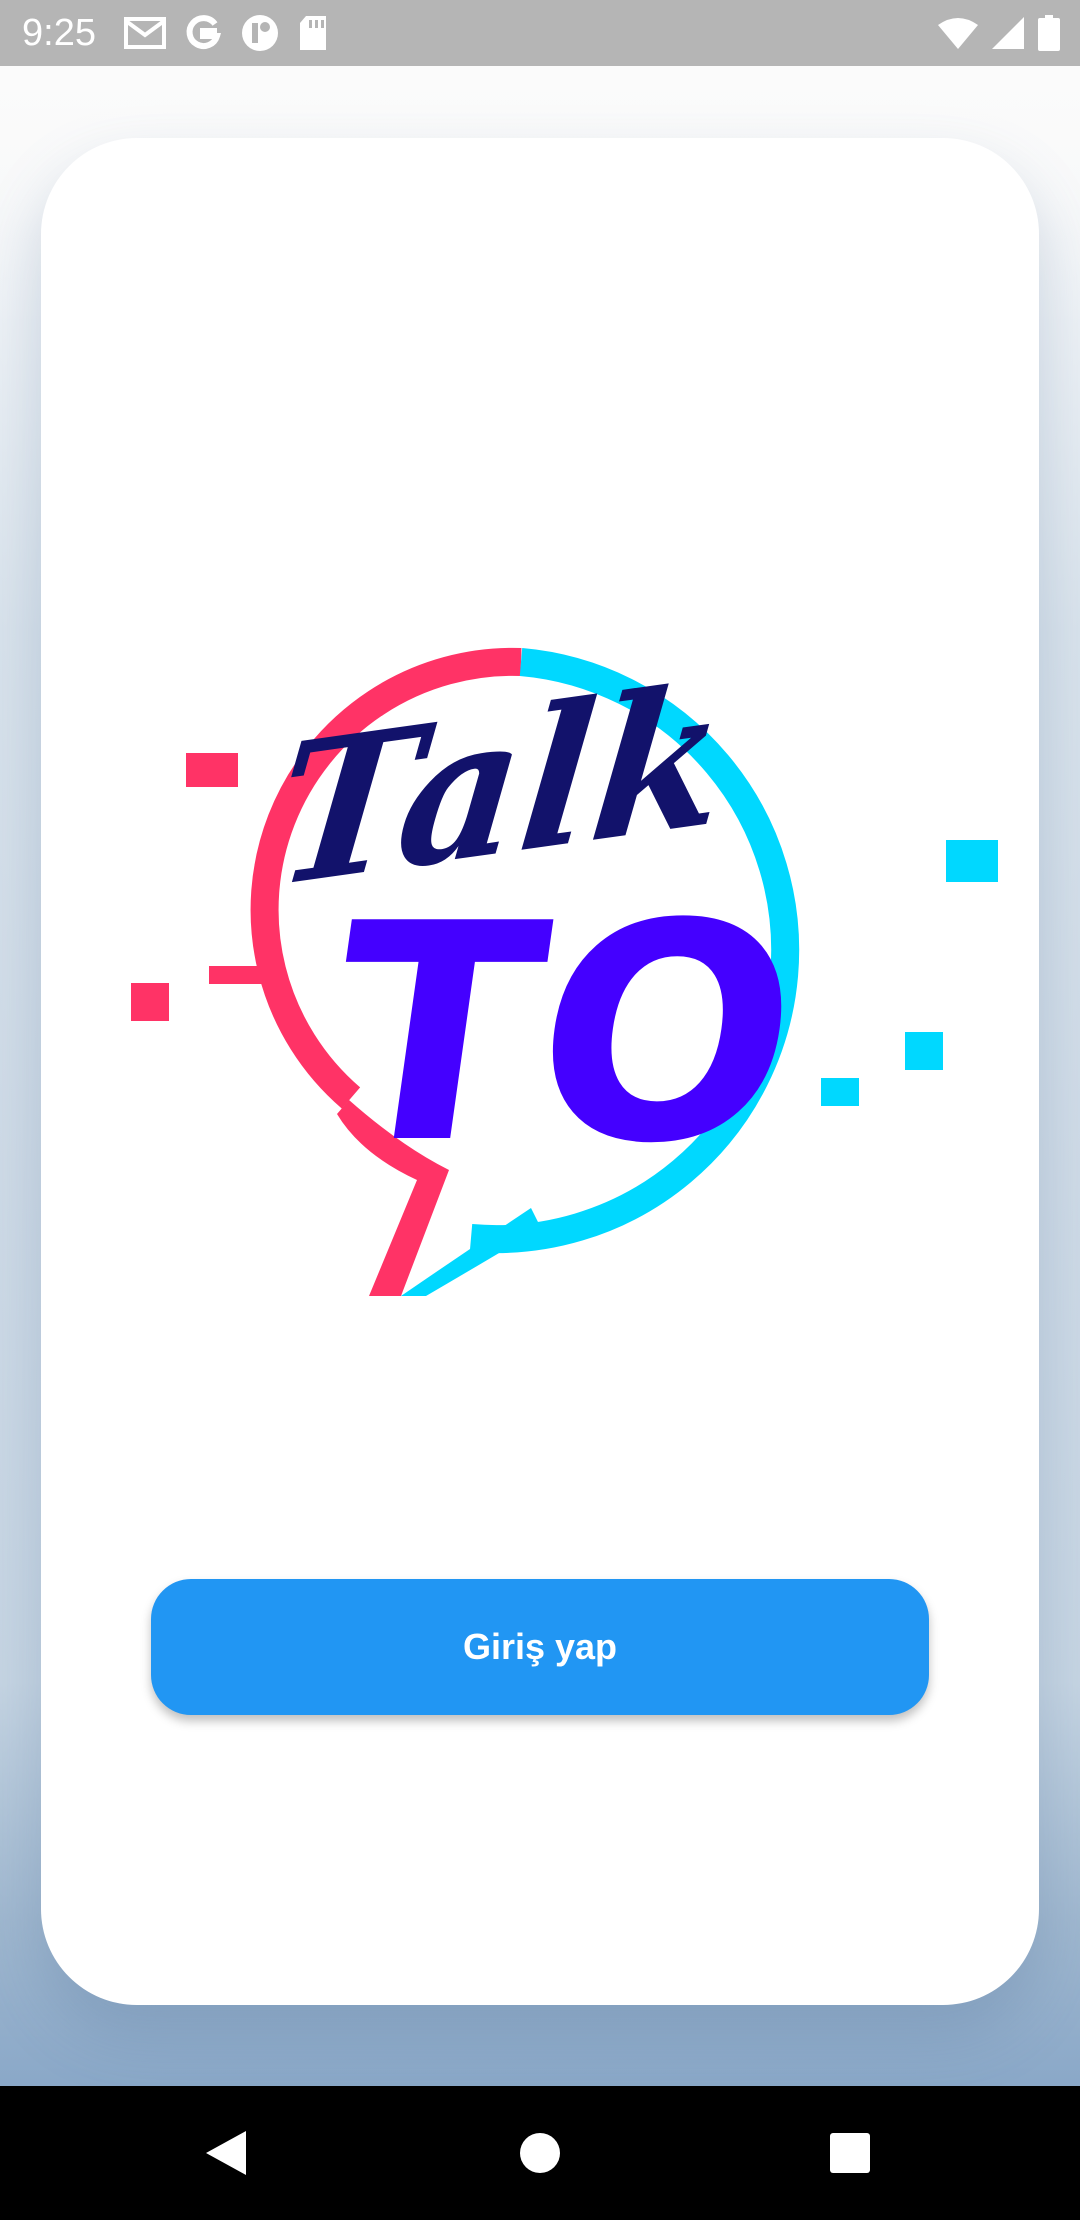 This screenshot has width=1080, height=2220. I want to click on login-button: Giriş yap, so click(540, 1647).